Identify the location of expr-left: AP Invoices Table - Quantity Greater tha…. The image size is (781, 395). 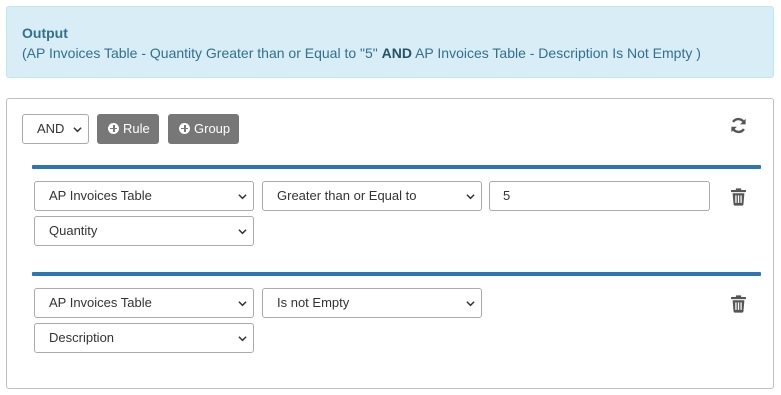
(202, 53).